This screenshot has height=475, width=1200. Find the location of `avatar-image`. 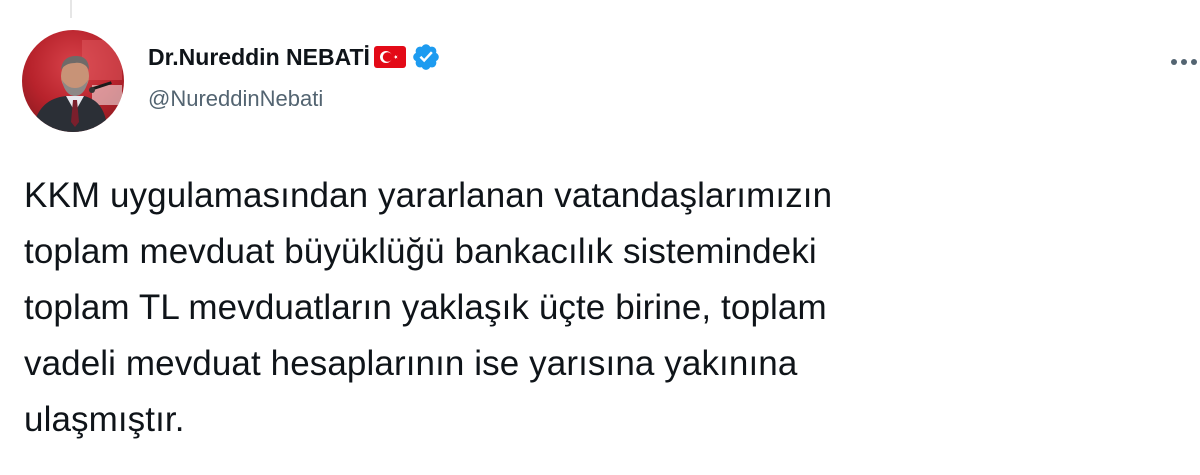

avatar-image is located at coordinates (73, 81).